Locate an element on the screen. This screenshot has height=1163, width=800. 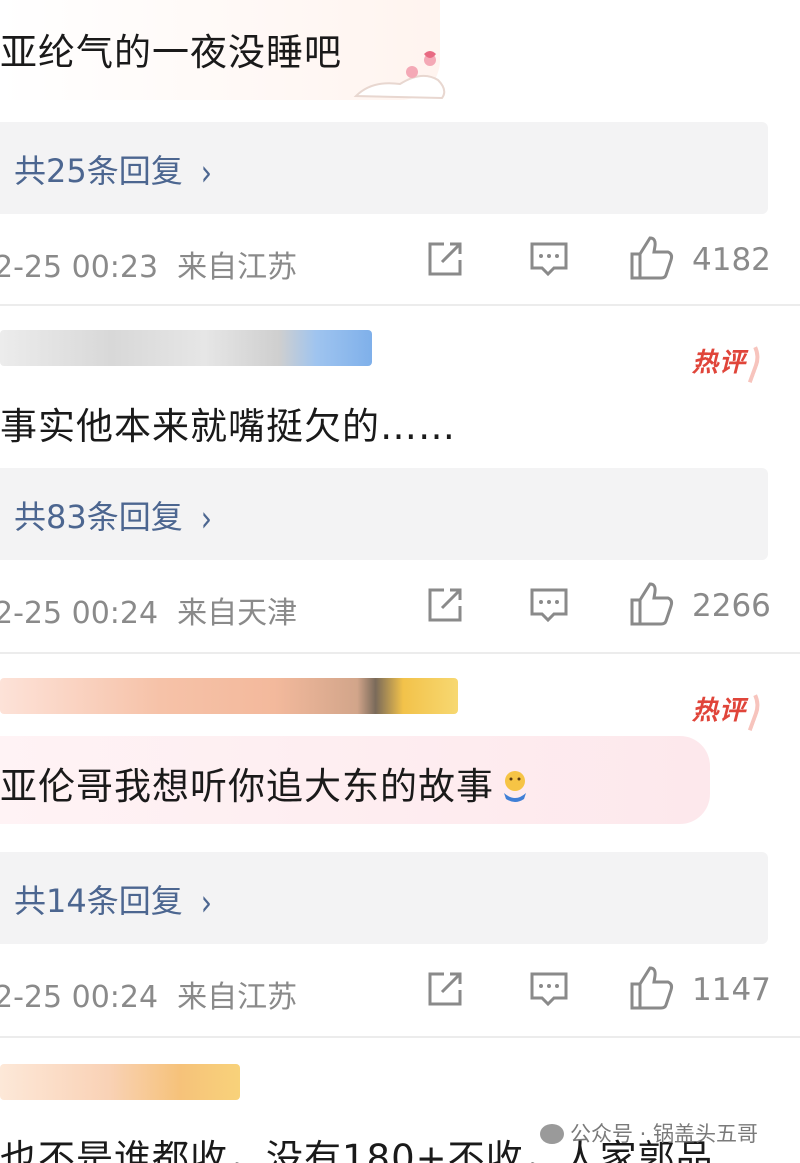
comment-text: 亚伦哥我想听你追大东的故事 is located at coordinates (266, 783).